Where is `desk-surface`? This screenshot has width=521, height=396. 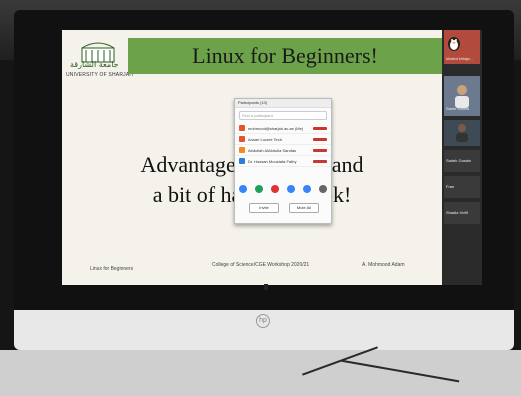 desk-surface is located at coordinates (260, 373).